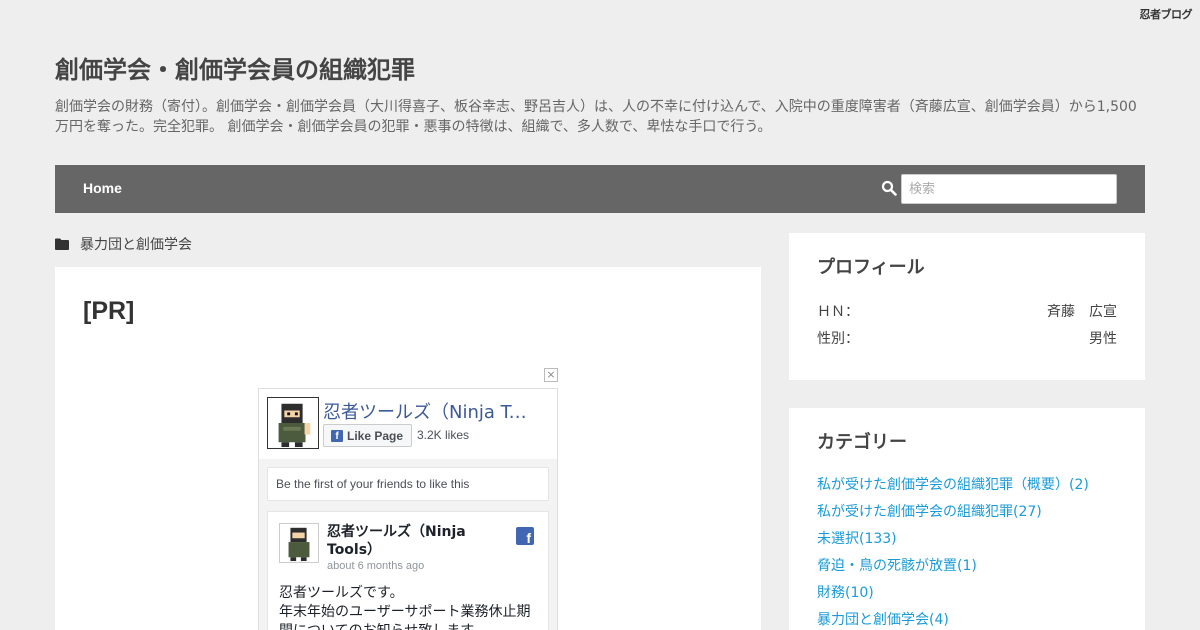  I want to click on fb-like-page-label: Like Page, so click(375, 435).